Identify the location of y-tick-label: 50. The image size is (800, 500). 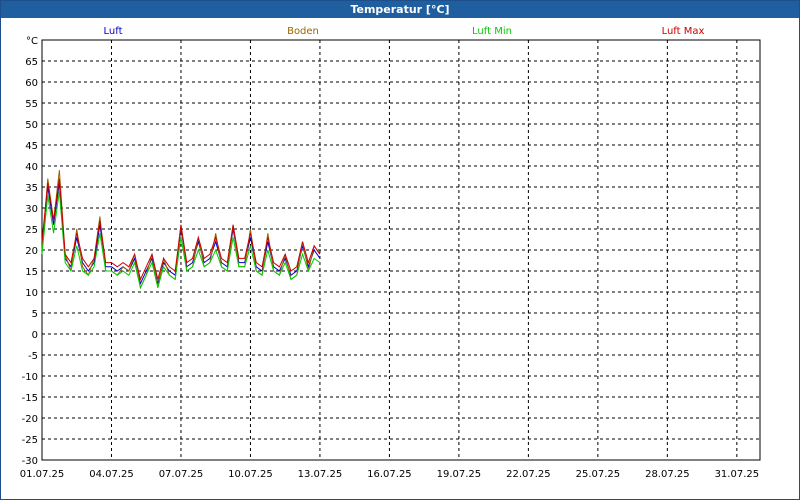
(31, 125).